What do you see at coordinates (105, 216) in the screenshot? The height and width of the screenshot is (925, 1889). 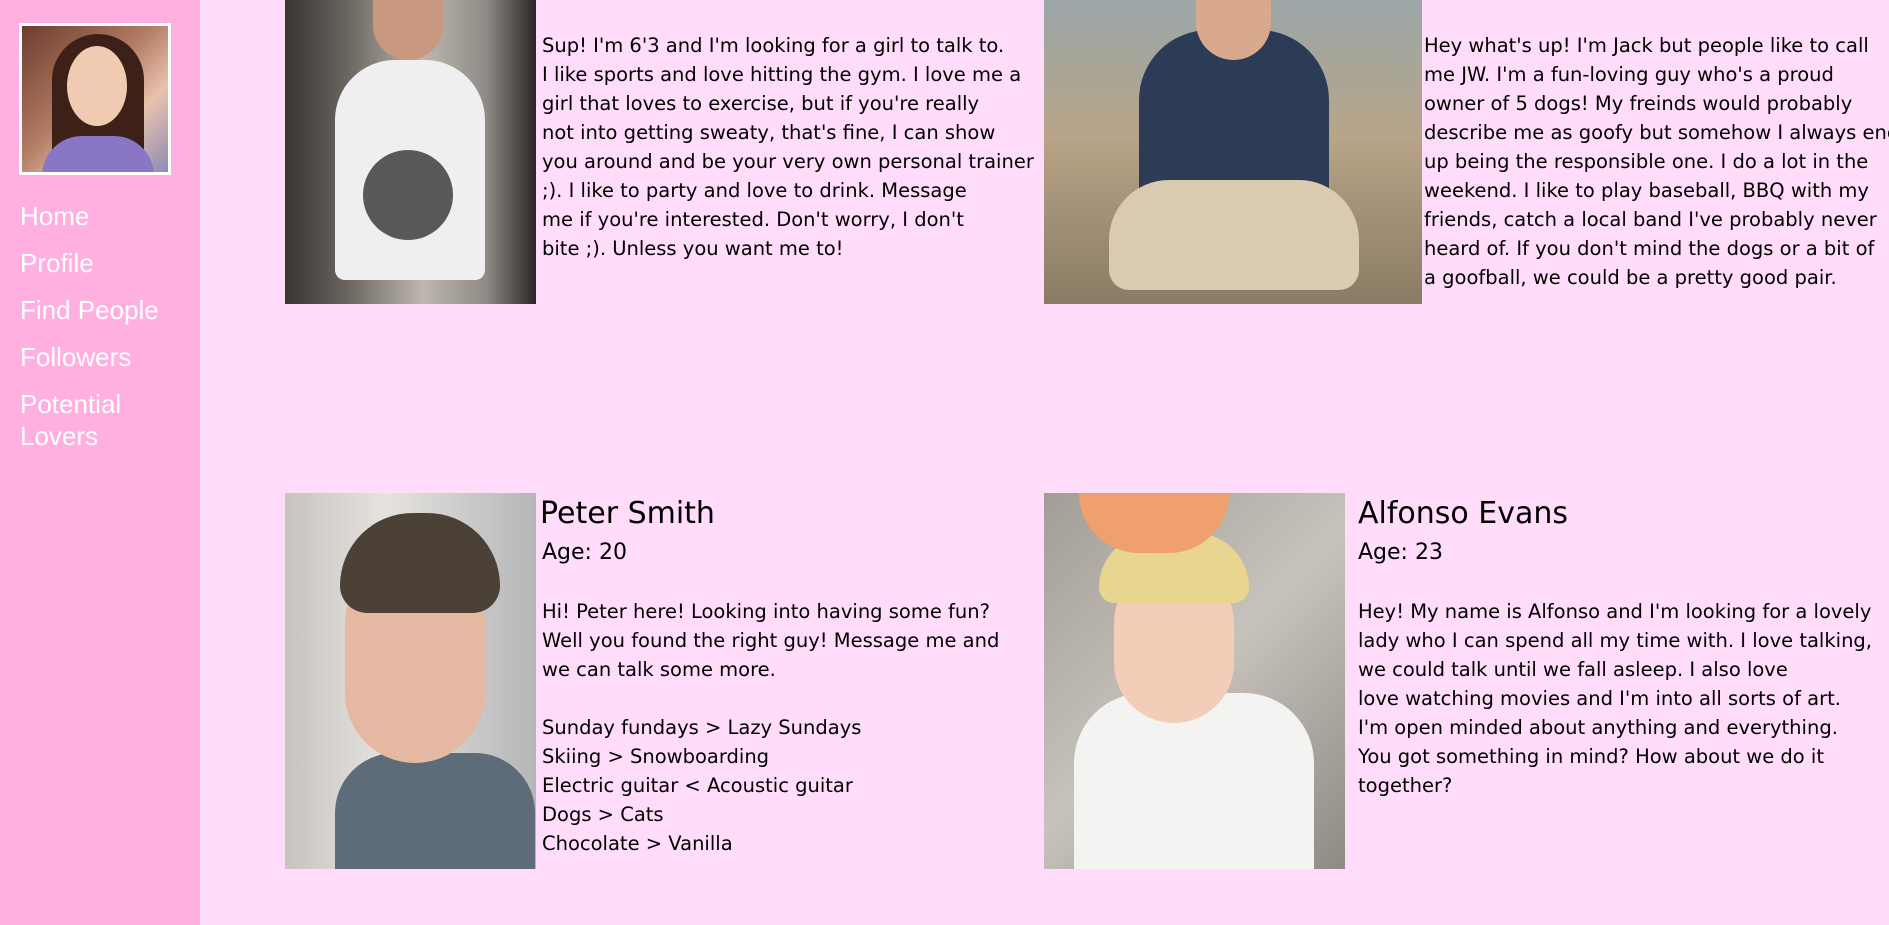 I see `sidebar-item-home: Home` at bounding box center [105, 216].